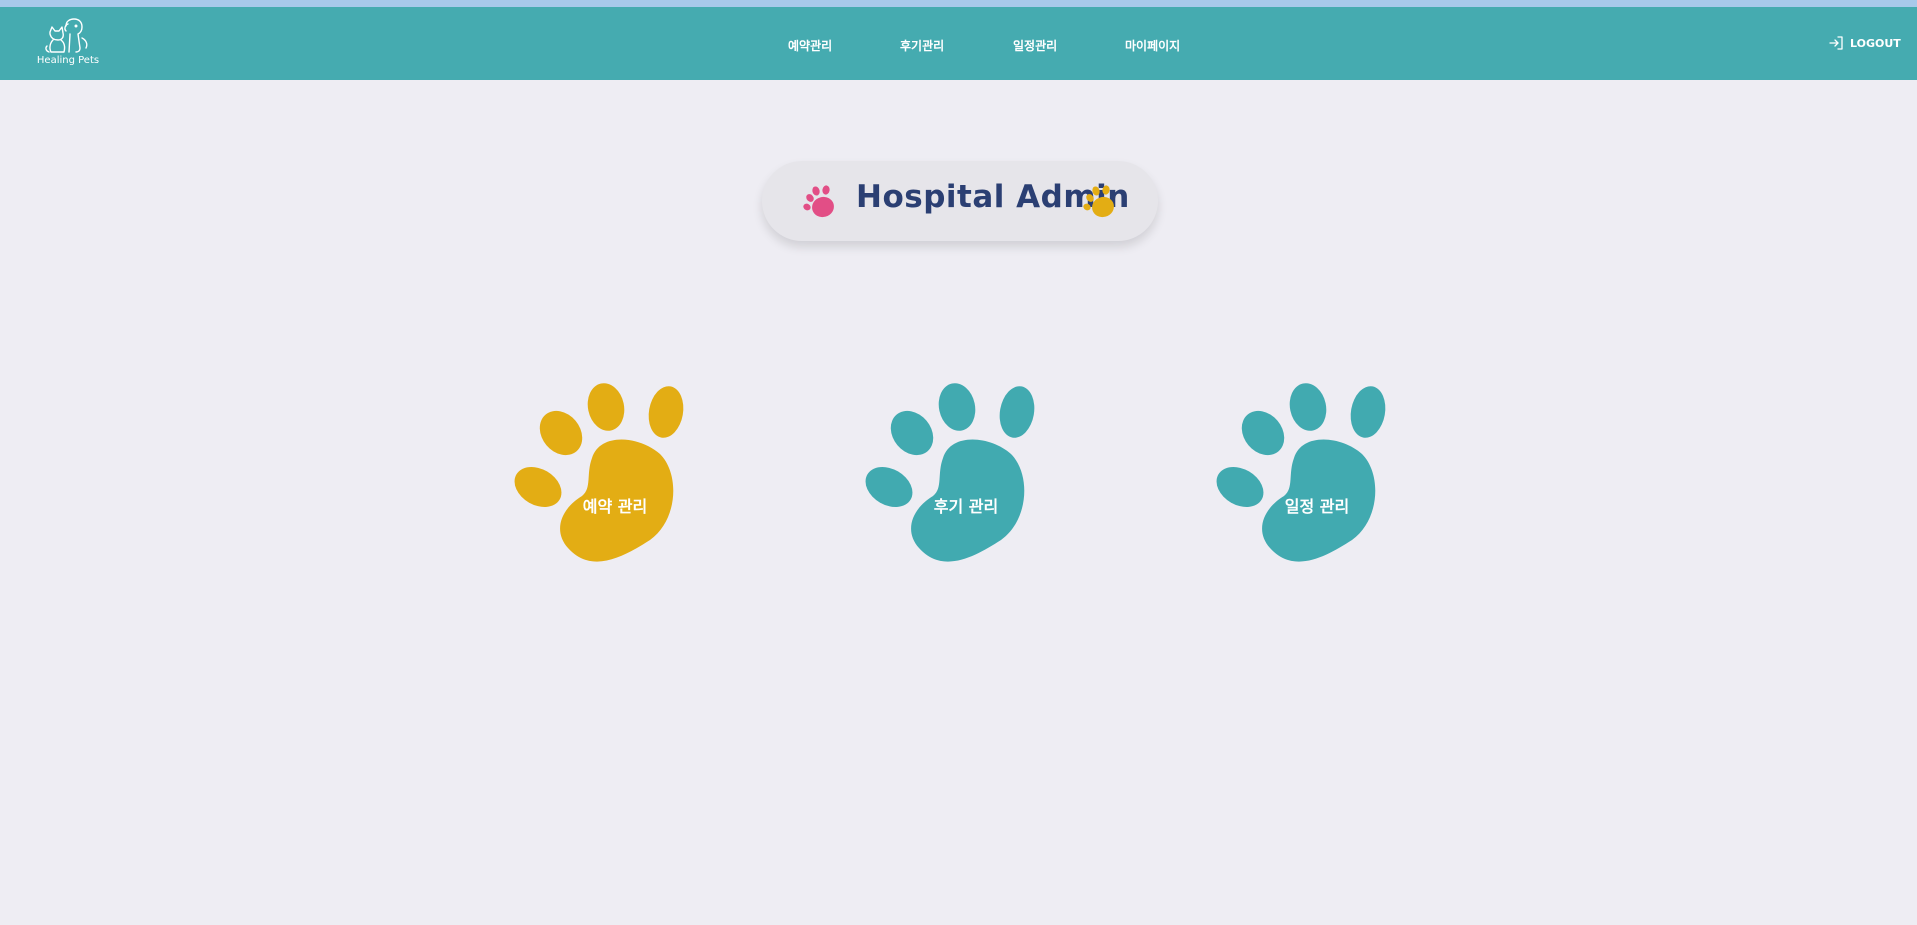 The image size is (1917, 925). What do you see at coordinates (66, 35) in the screenshot?
I see `dog-and-cat-icon` at bounding box center [66, 35].